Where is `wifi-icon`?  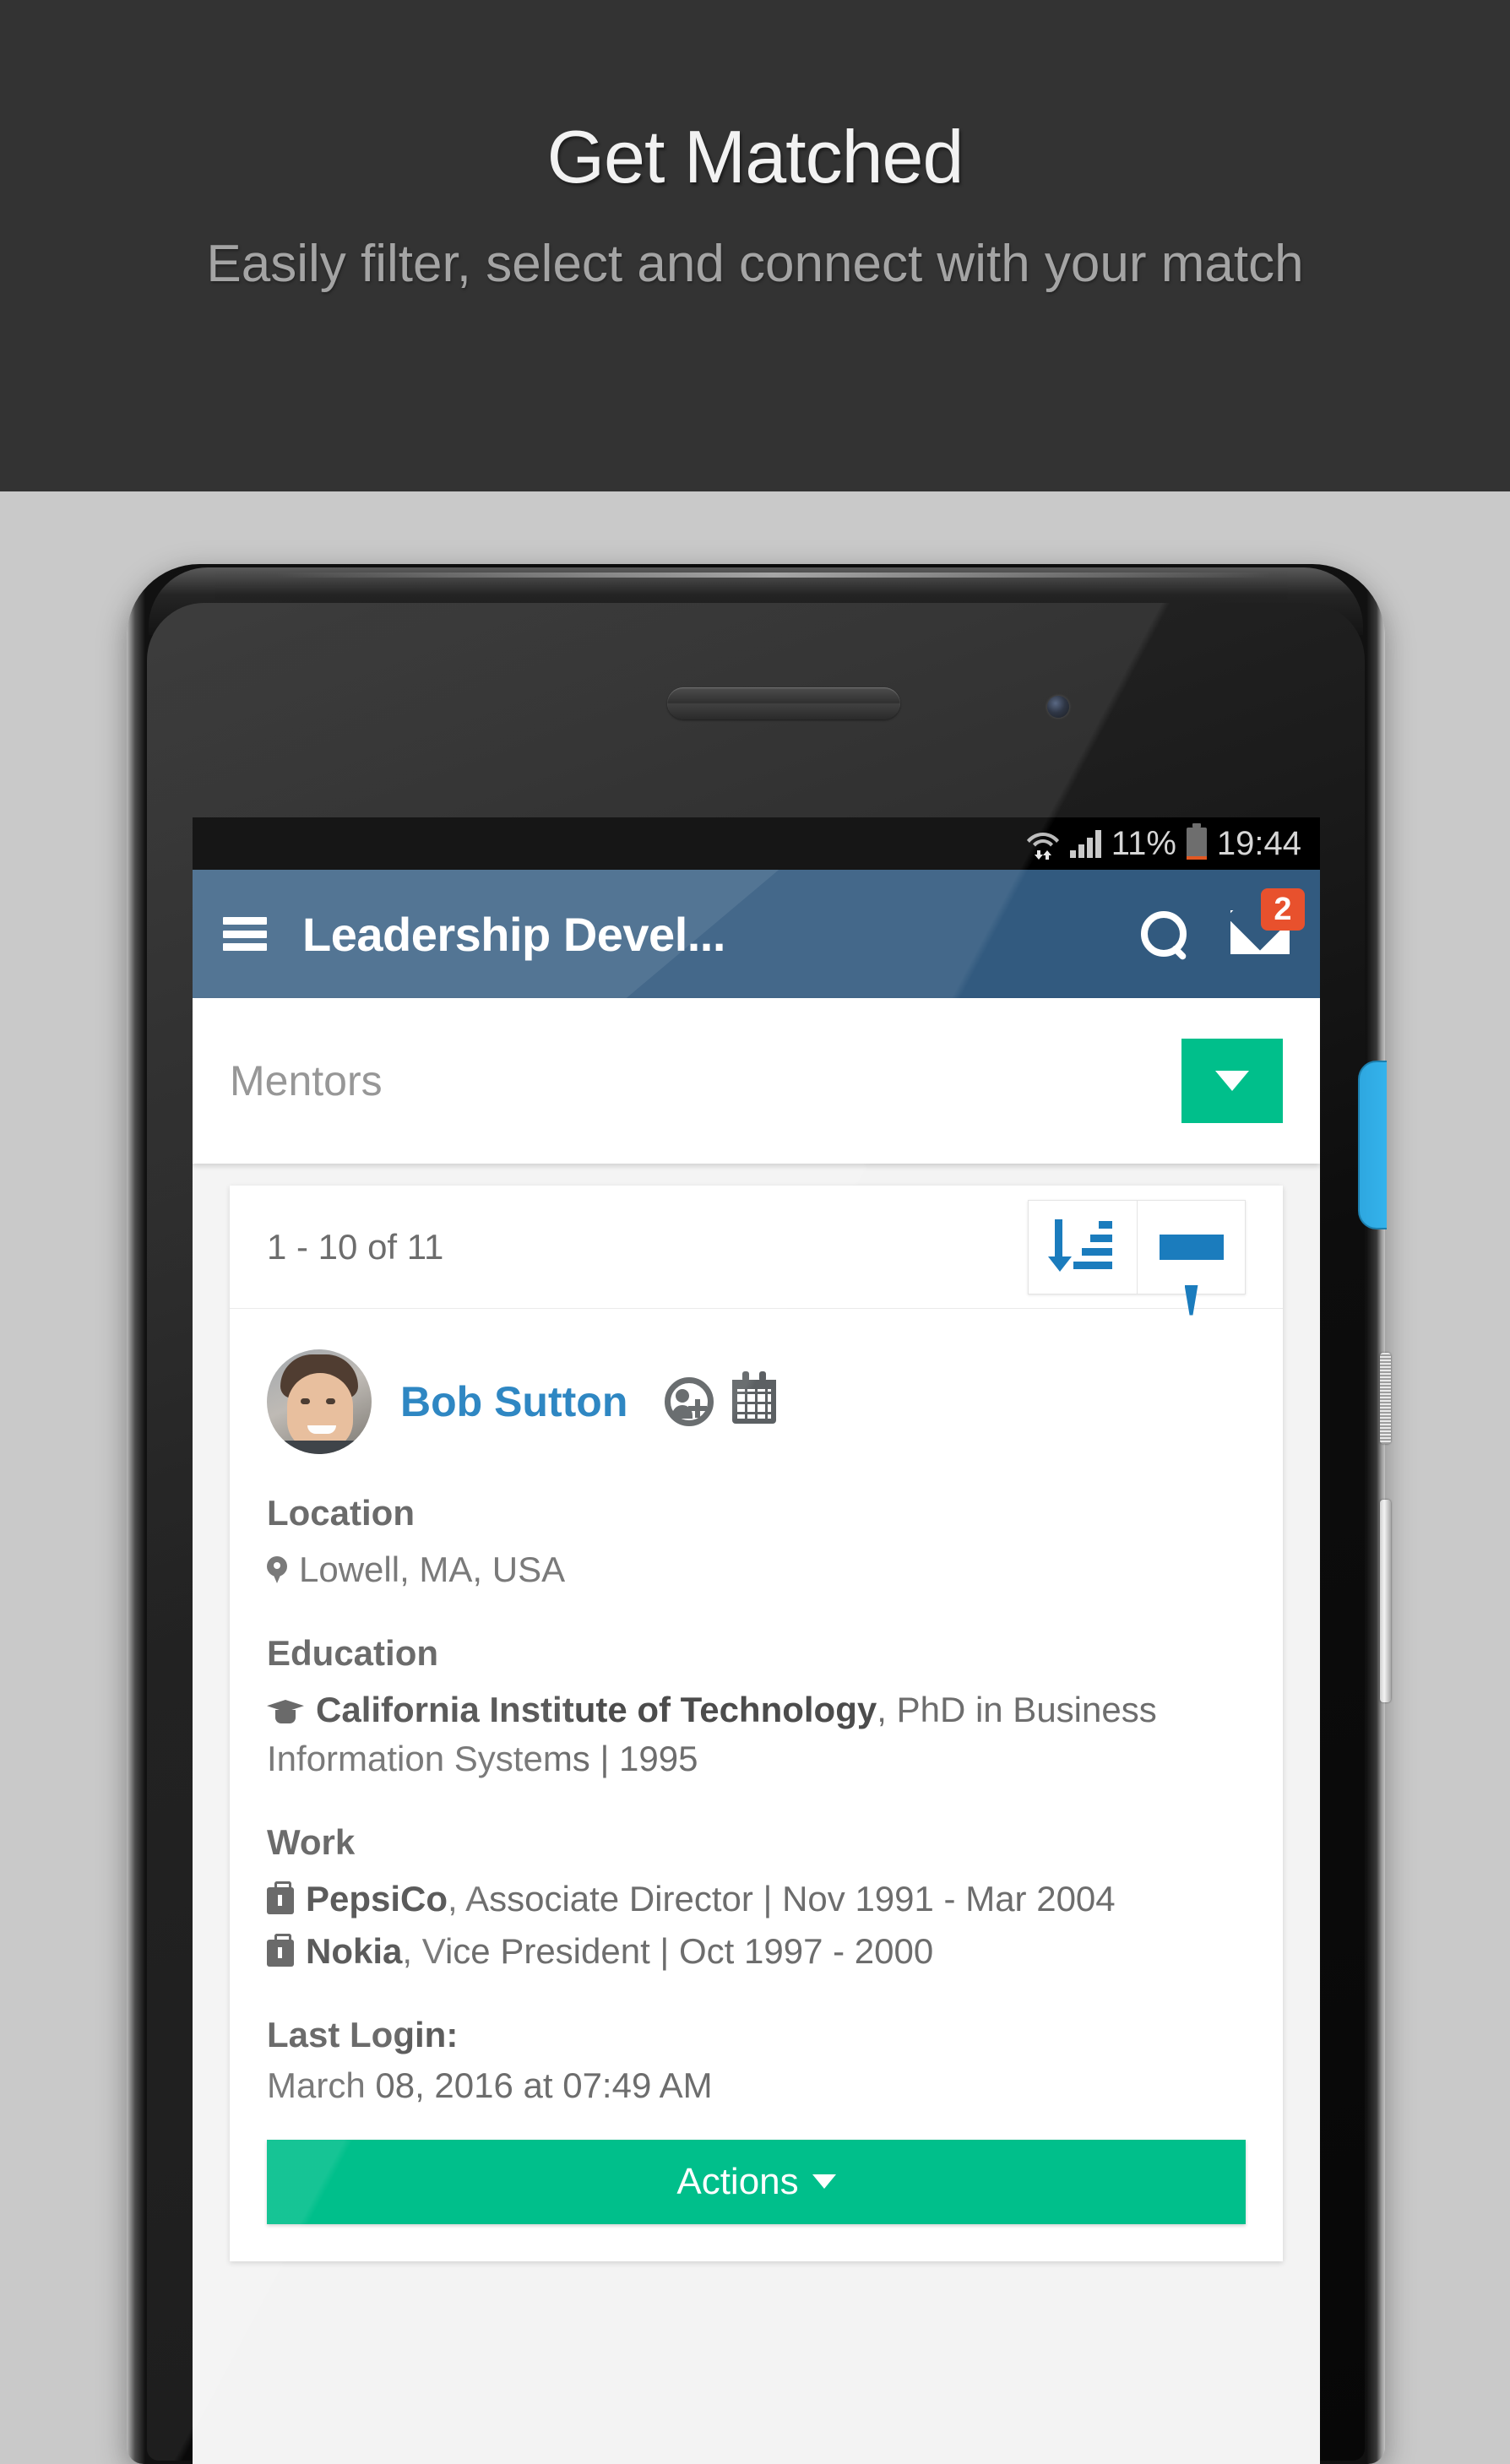 wifi-icon is located at coordinates (1042, 846).